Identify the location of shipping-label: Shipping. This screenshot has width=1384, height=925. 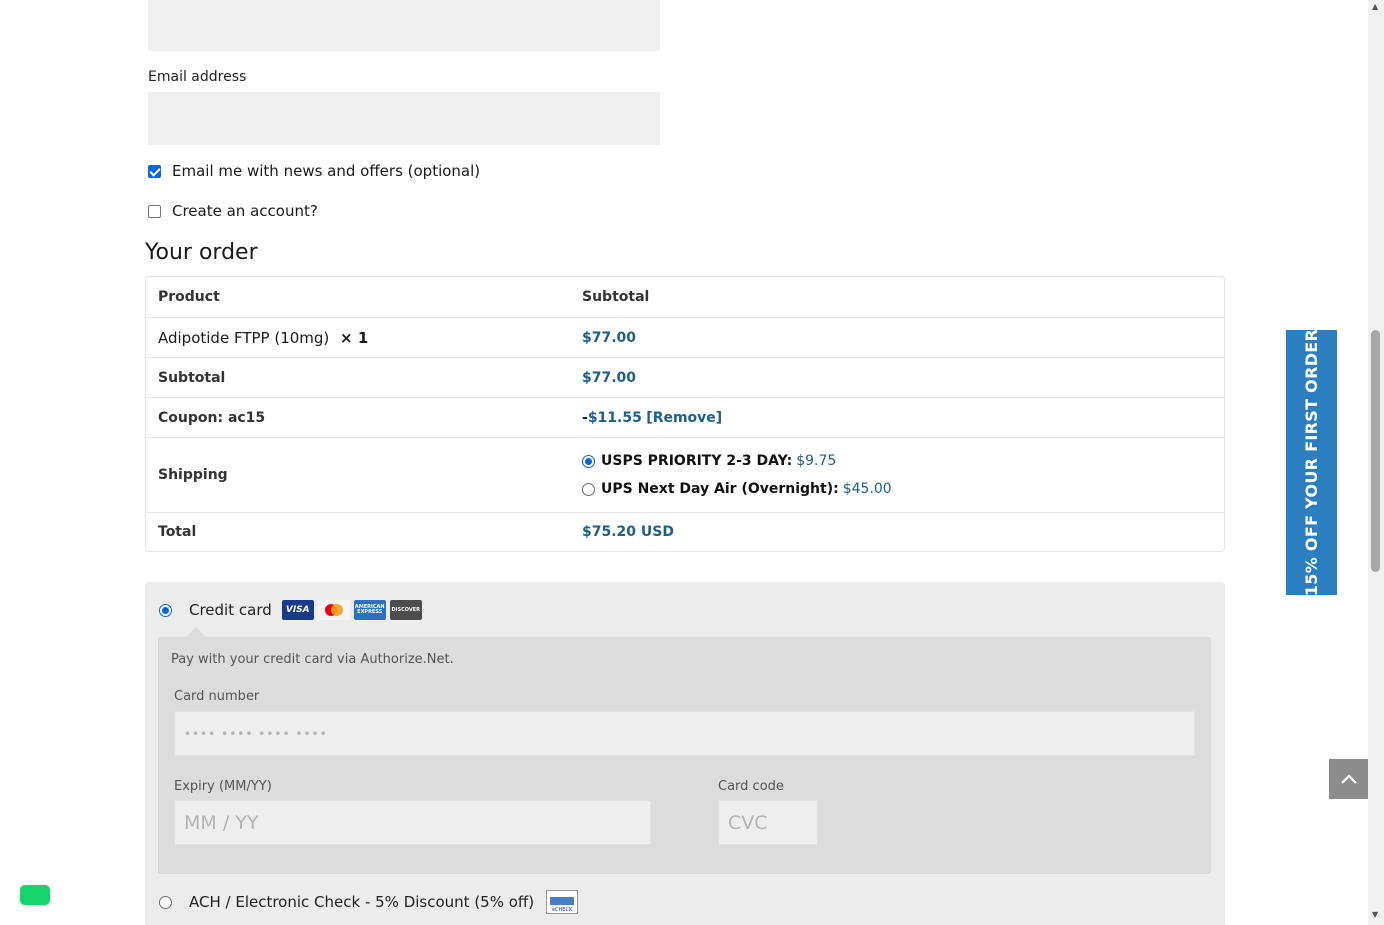
(193, 475).